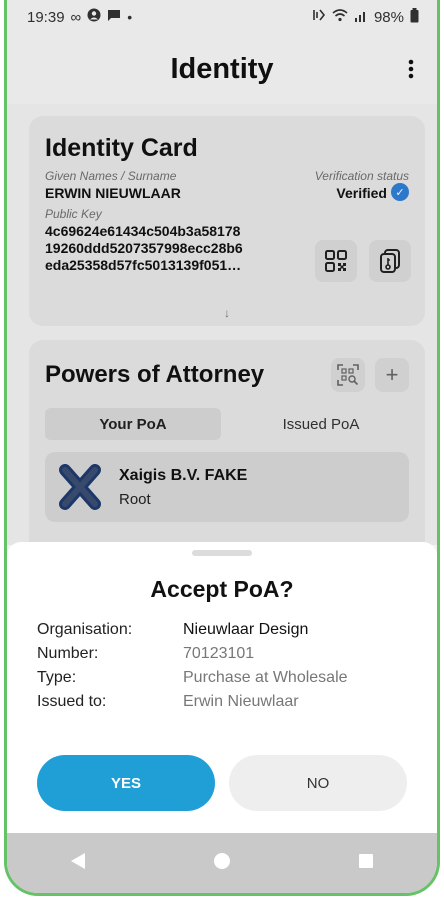 This screenshot has width=444, height=898. I want to click on detail-label: Number:, so click(68, 653).